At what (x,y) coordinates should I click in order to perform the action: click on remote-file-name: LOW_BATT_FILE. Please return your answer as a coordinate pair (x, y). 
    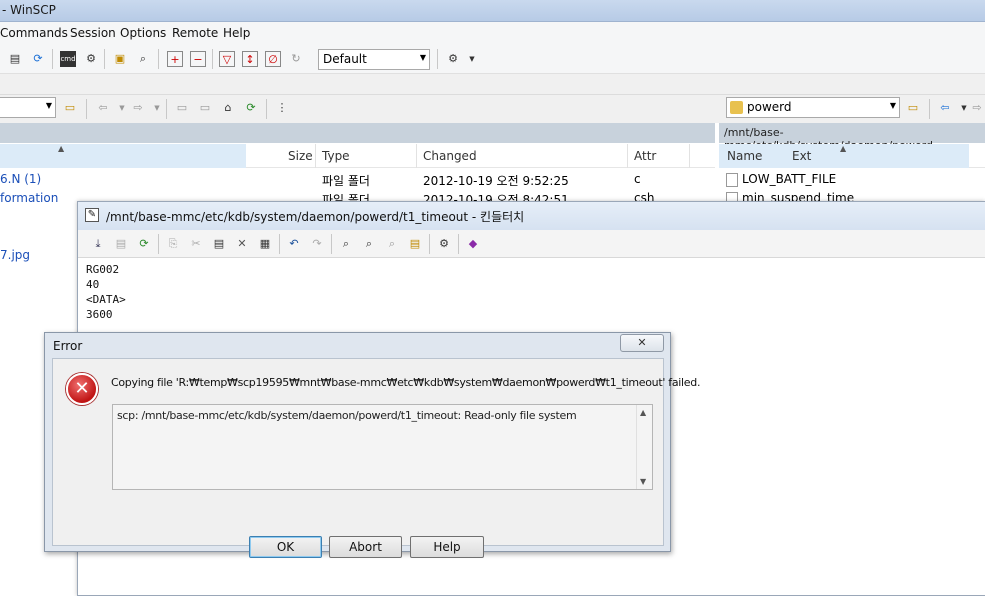
    Looking at the image, I should click on (789, 179).